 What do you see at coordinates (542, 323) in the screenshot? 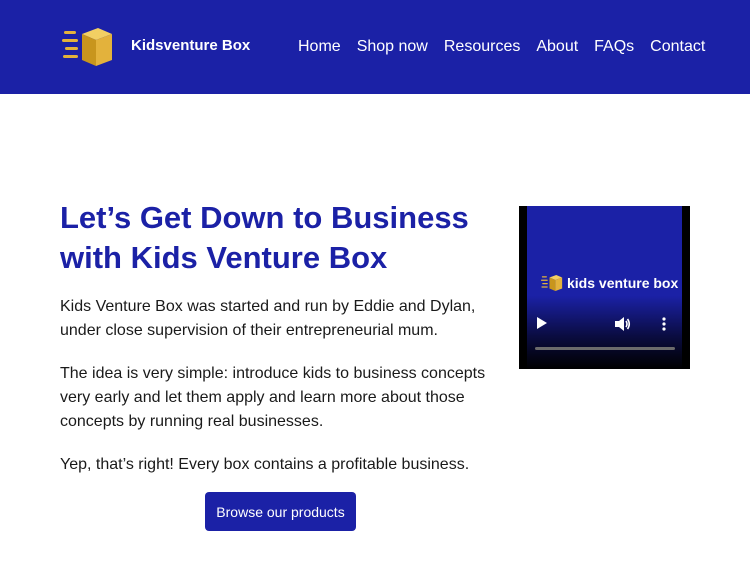
I see `play-icon` at bounding box center [542, 323].